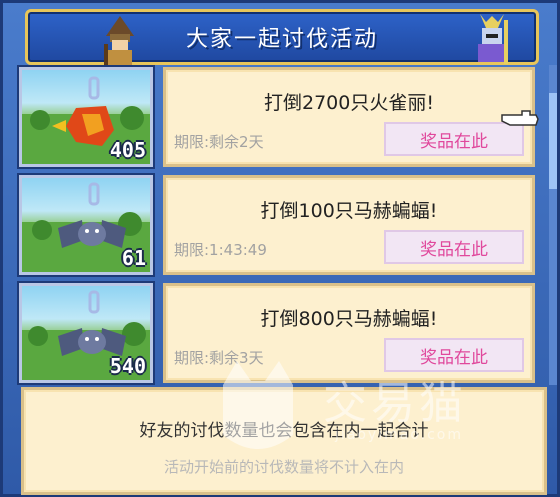 This screenshot has width=560, height=497. I want to click on mission-card: 打倒800只马赫蝙蝠! 期限:剩余3天 奖品在此, so click(349, 333).